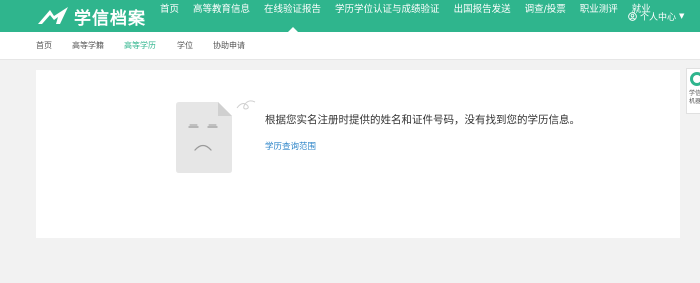  What do you see at coordinates (545, 16) in the screenshot?
I see `nav-item-survey: 调查/投票` at bounding box center [545, 16].